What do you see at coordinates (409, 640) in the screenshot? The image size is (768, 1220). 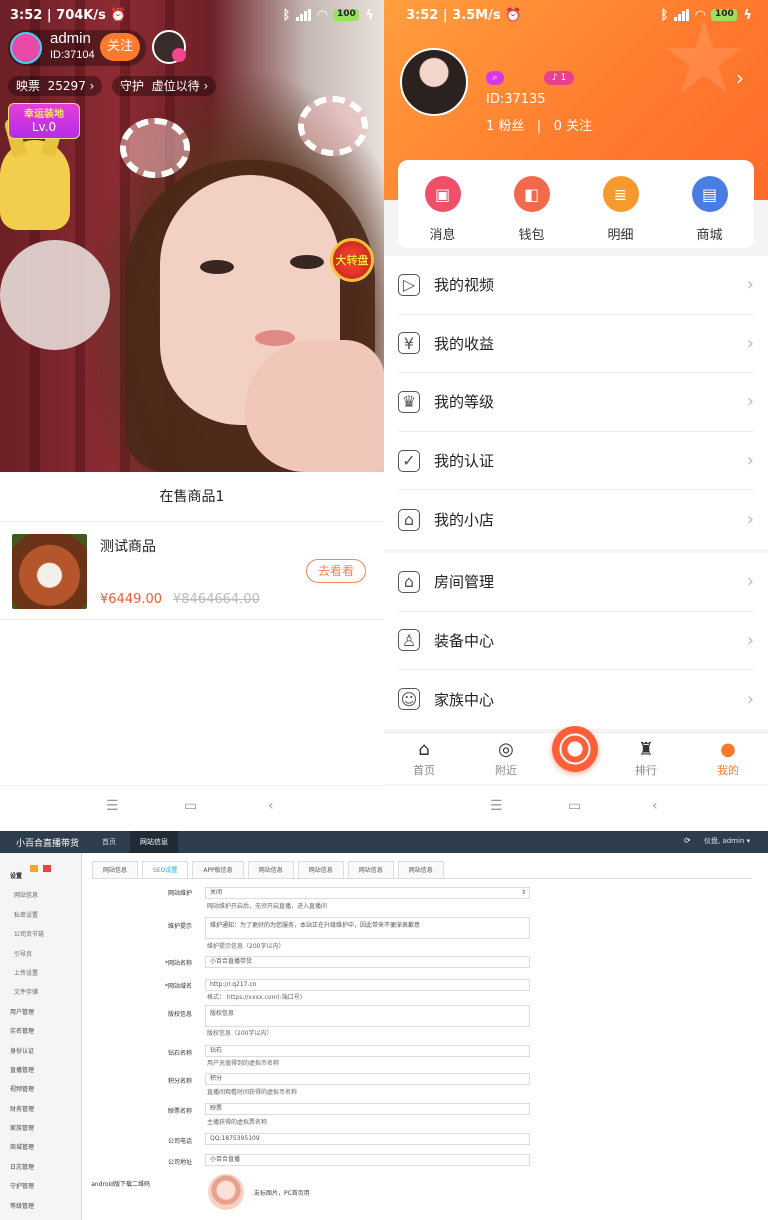 I see `menu-item-icon: ♙` at bounding box center [409, 640].